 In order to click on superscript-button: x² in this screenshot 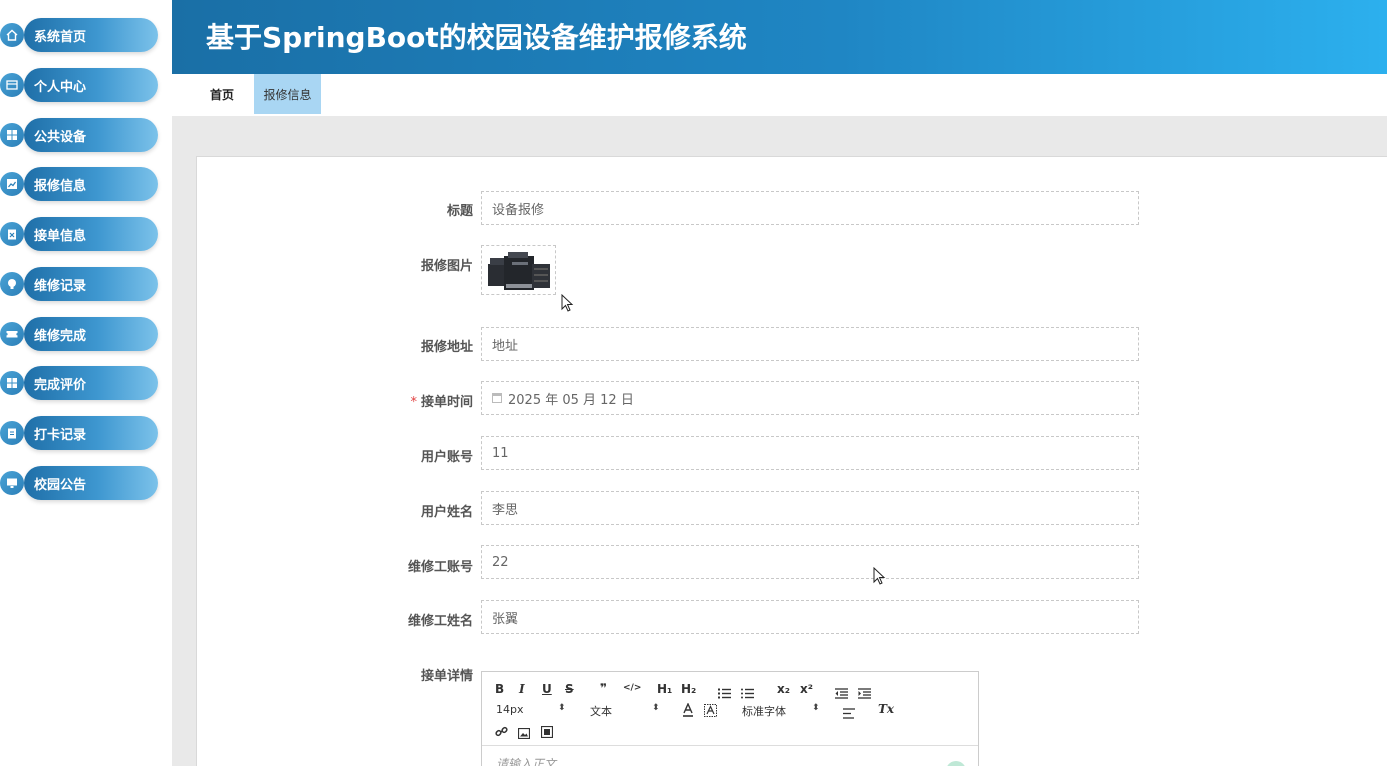, I will do `click(806, 689)`.